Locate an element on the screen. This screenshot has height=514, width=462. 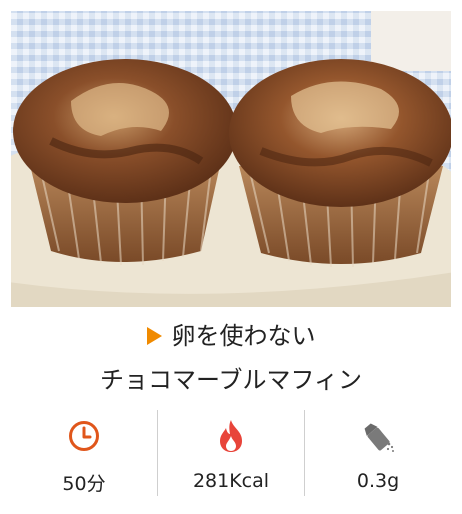
clock-icon is located at coordinates (84, 435).